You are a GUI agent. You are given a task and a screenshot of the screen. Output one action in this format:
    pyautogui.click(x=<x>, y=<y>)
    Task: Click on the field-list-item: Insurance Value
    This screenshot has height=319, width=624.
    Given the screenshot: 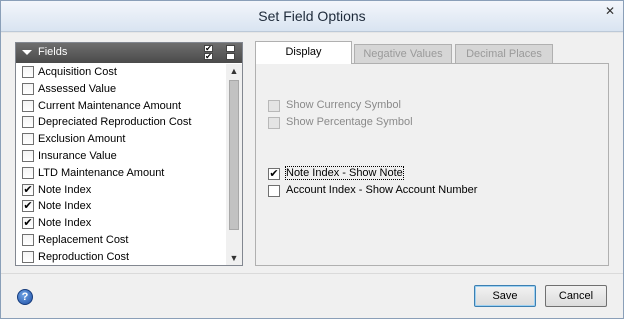 What is the action you would take?
    pyautogui.click(x=121, y=156)
    